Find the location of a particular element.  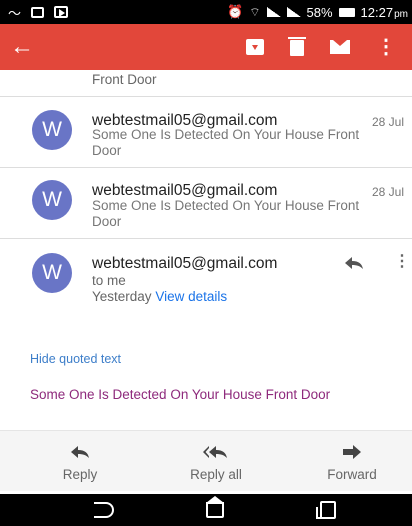

missed-call-icon: 〜 is located at coordinates (15, 13).